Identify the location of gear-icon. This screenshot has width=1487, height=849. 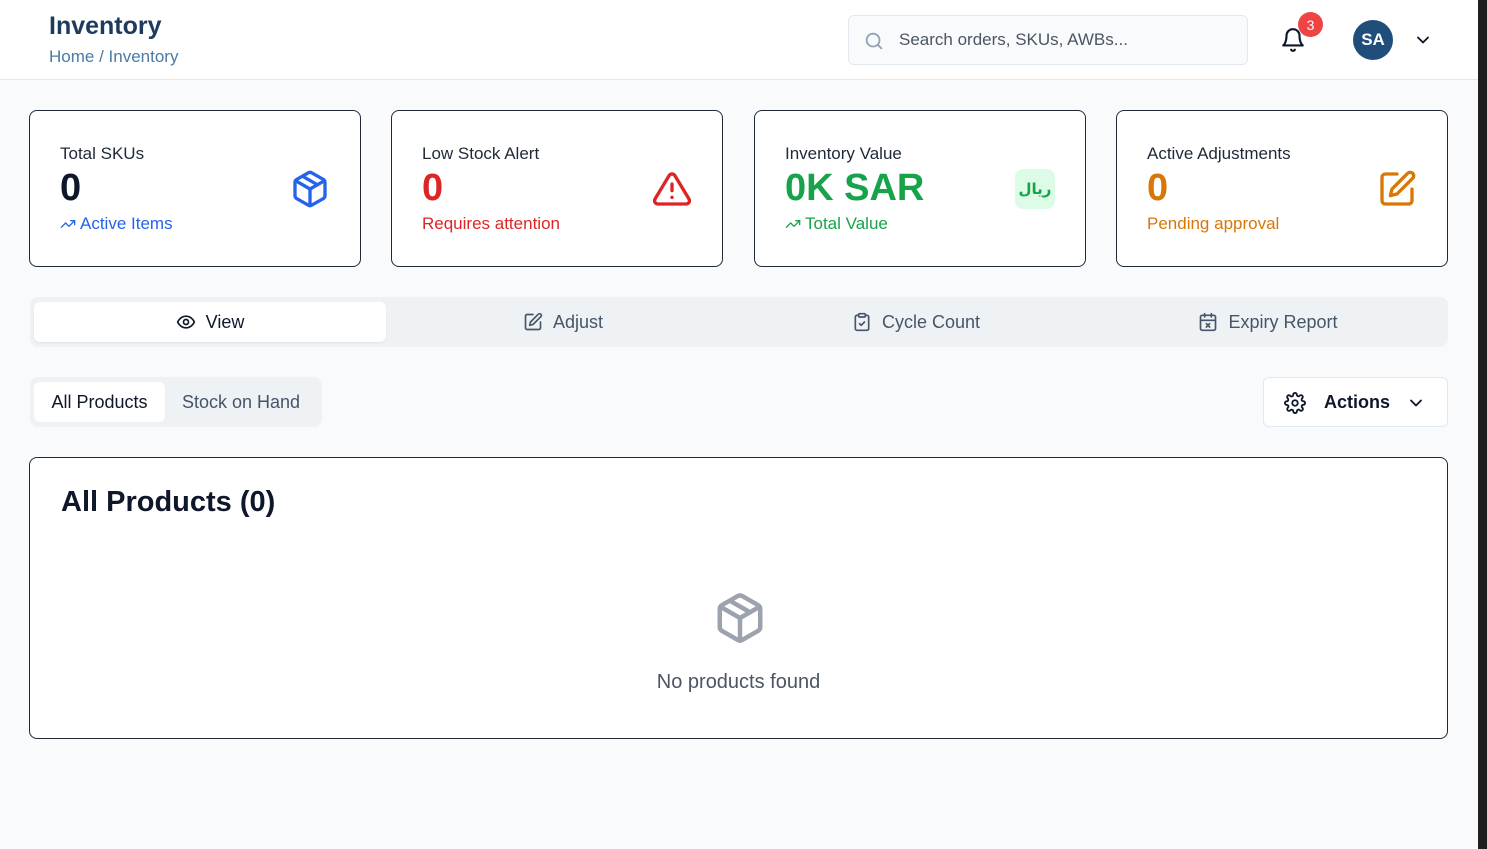
(1295, 403).